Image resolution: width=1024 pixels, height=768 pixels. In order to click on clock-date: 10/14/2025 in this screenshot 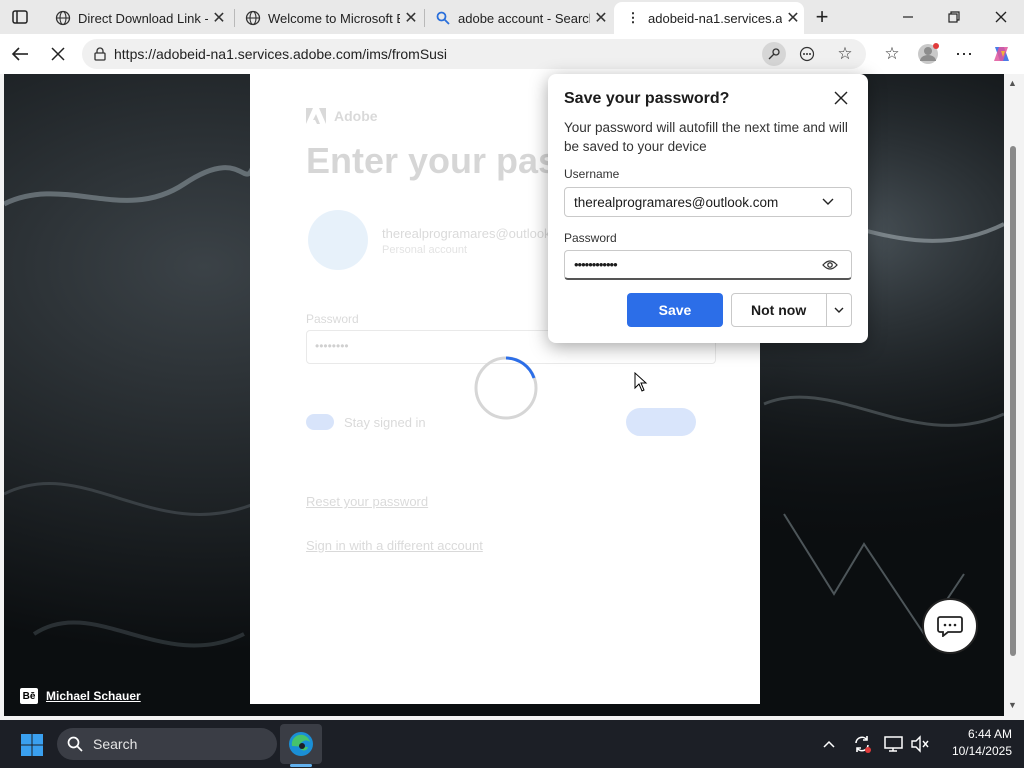, I will do `click(981, 751)`.